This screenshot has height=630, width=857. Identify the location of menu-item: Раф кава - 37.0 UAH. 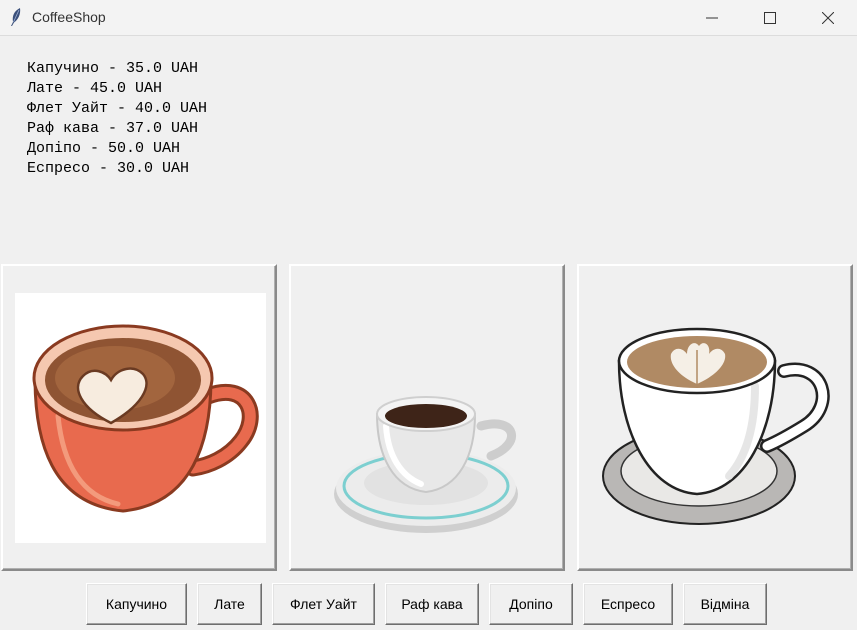
(113, 128).